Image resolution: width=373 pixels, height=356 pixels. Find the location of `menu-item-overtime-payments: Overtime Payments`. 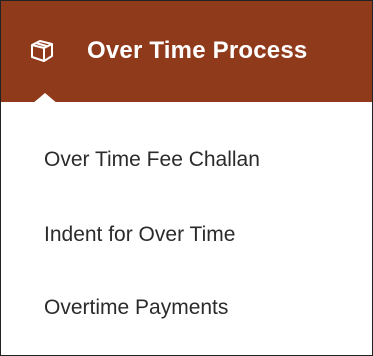

menu-item-overtime-payments: Overtime Payments is located at coordinates (136, 308).